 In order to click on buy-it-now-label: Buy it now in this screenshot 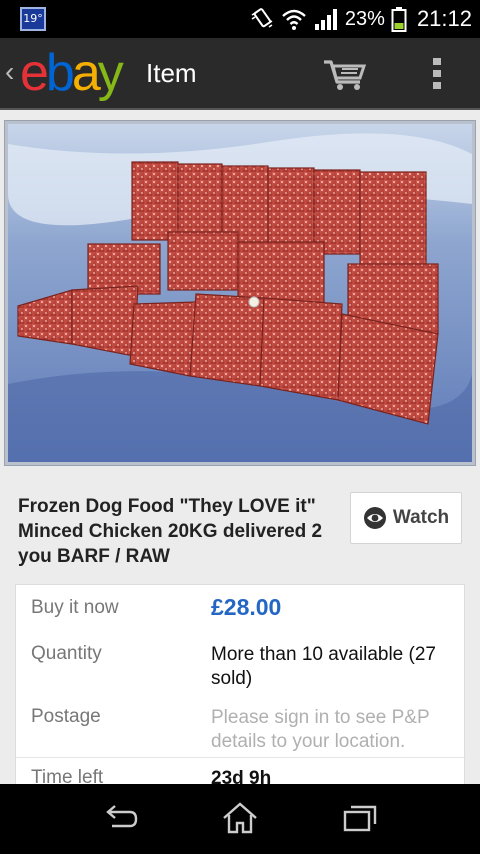, I will do `click(75, 607)`.